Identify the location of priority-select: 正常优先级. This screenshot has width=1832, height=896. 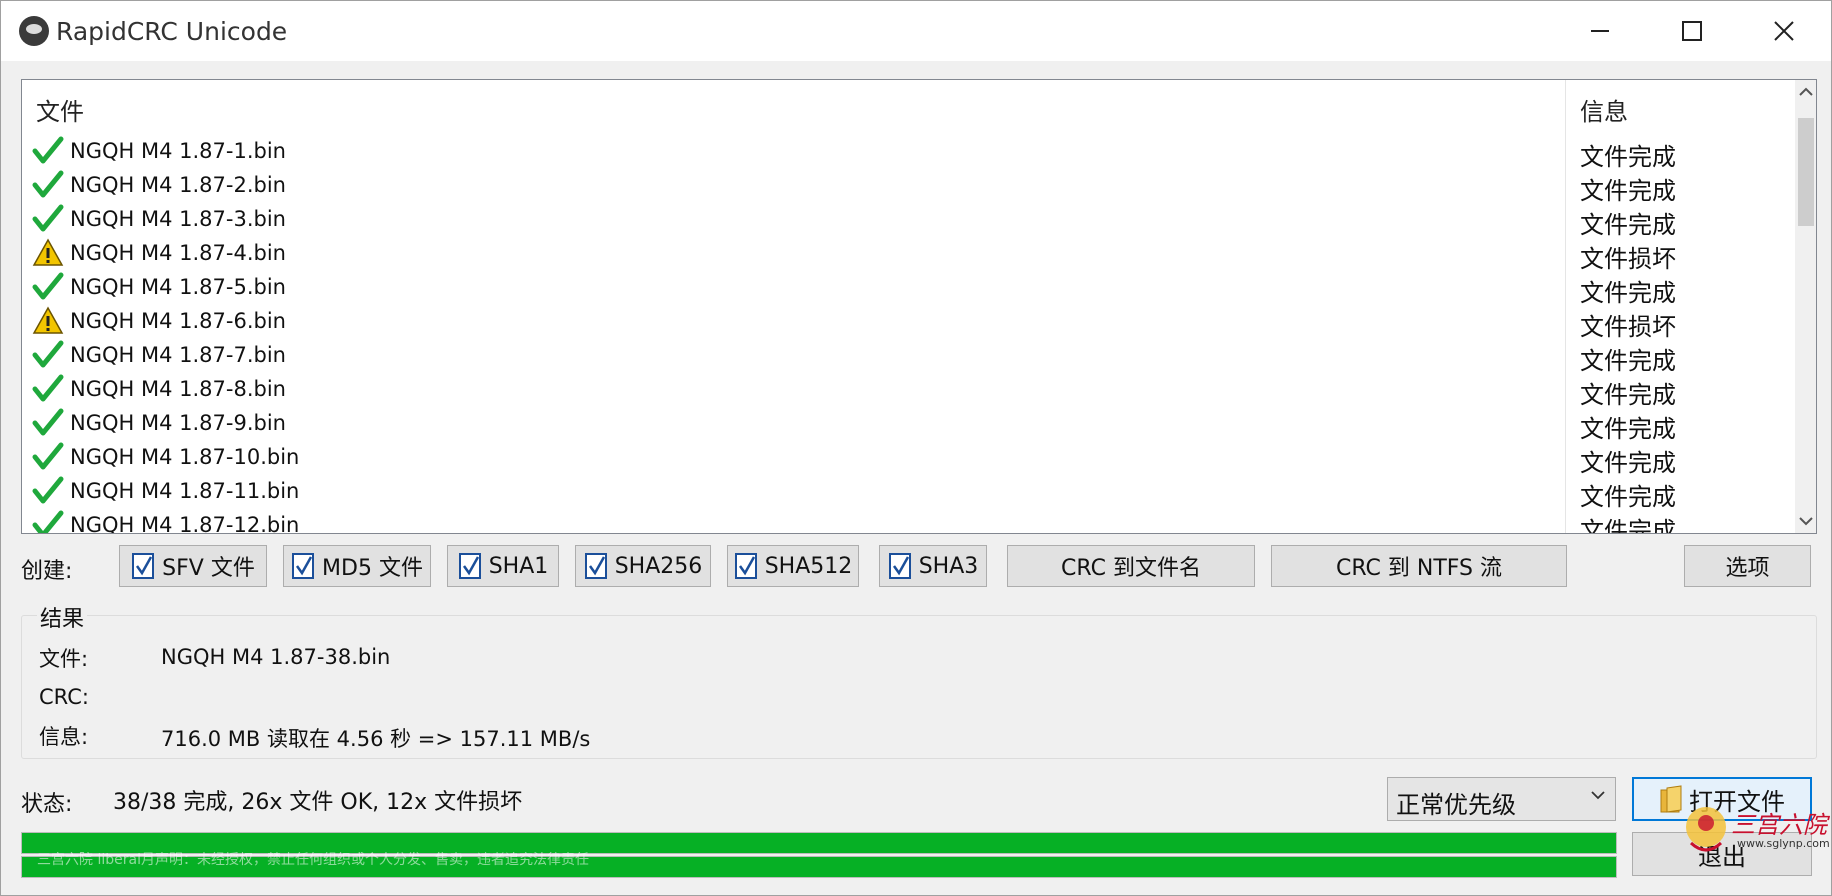
(1501, 799).